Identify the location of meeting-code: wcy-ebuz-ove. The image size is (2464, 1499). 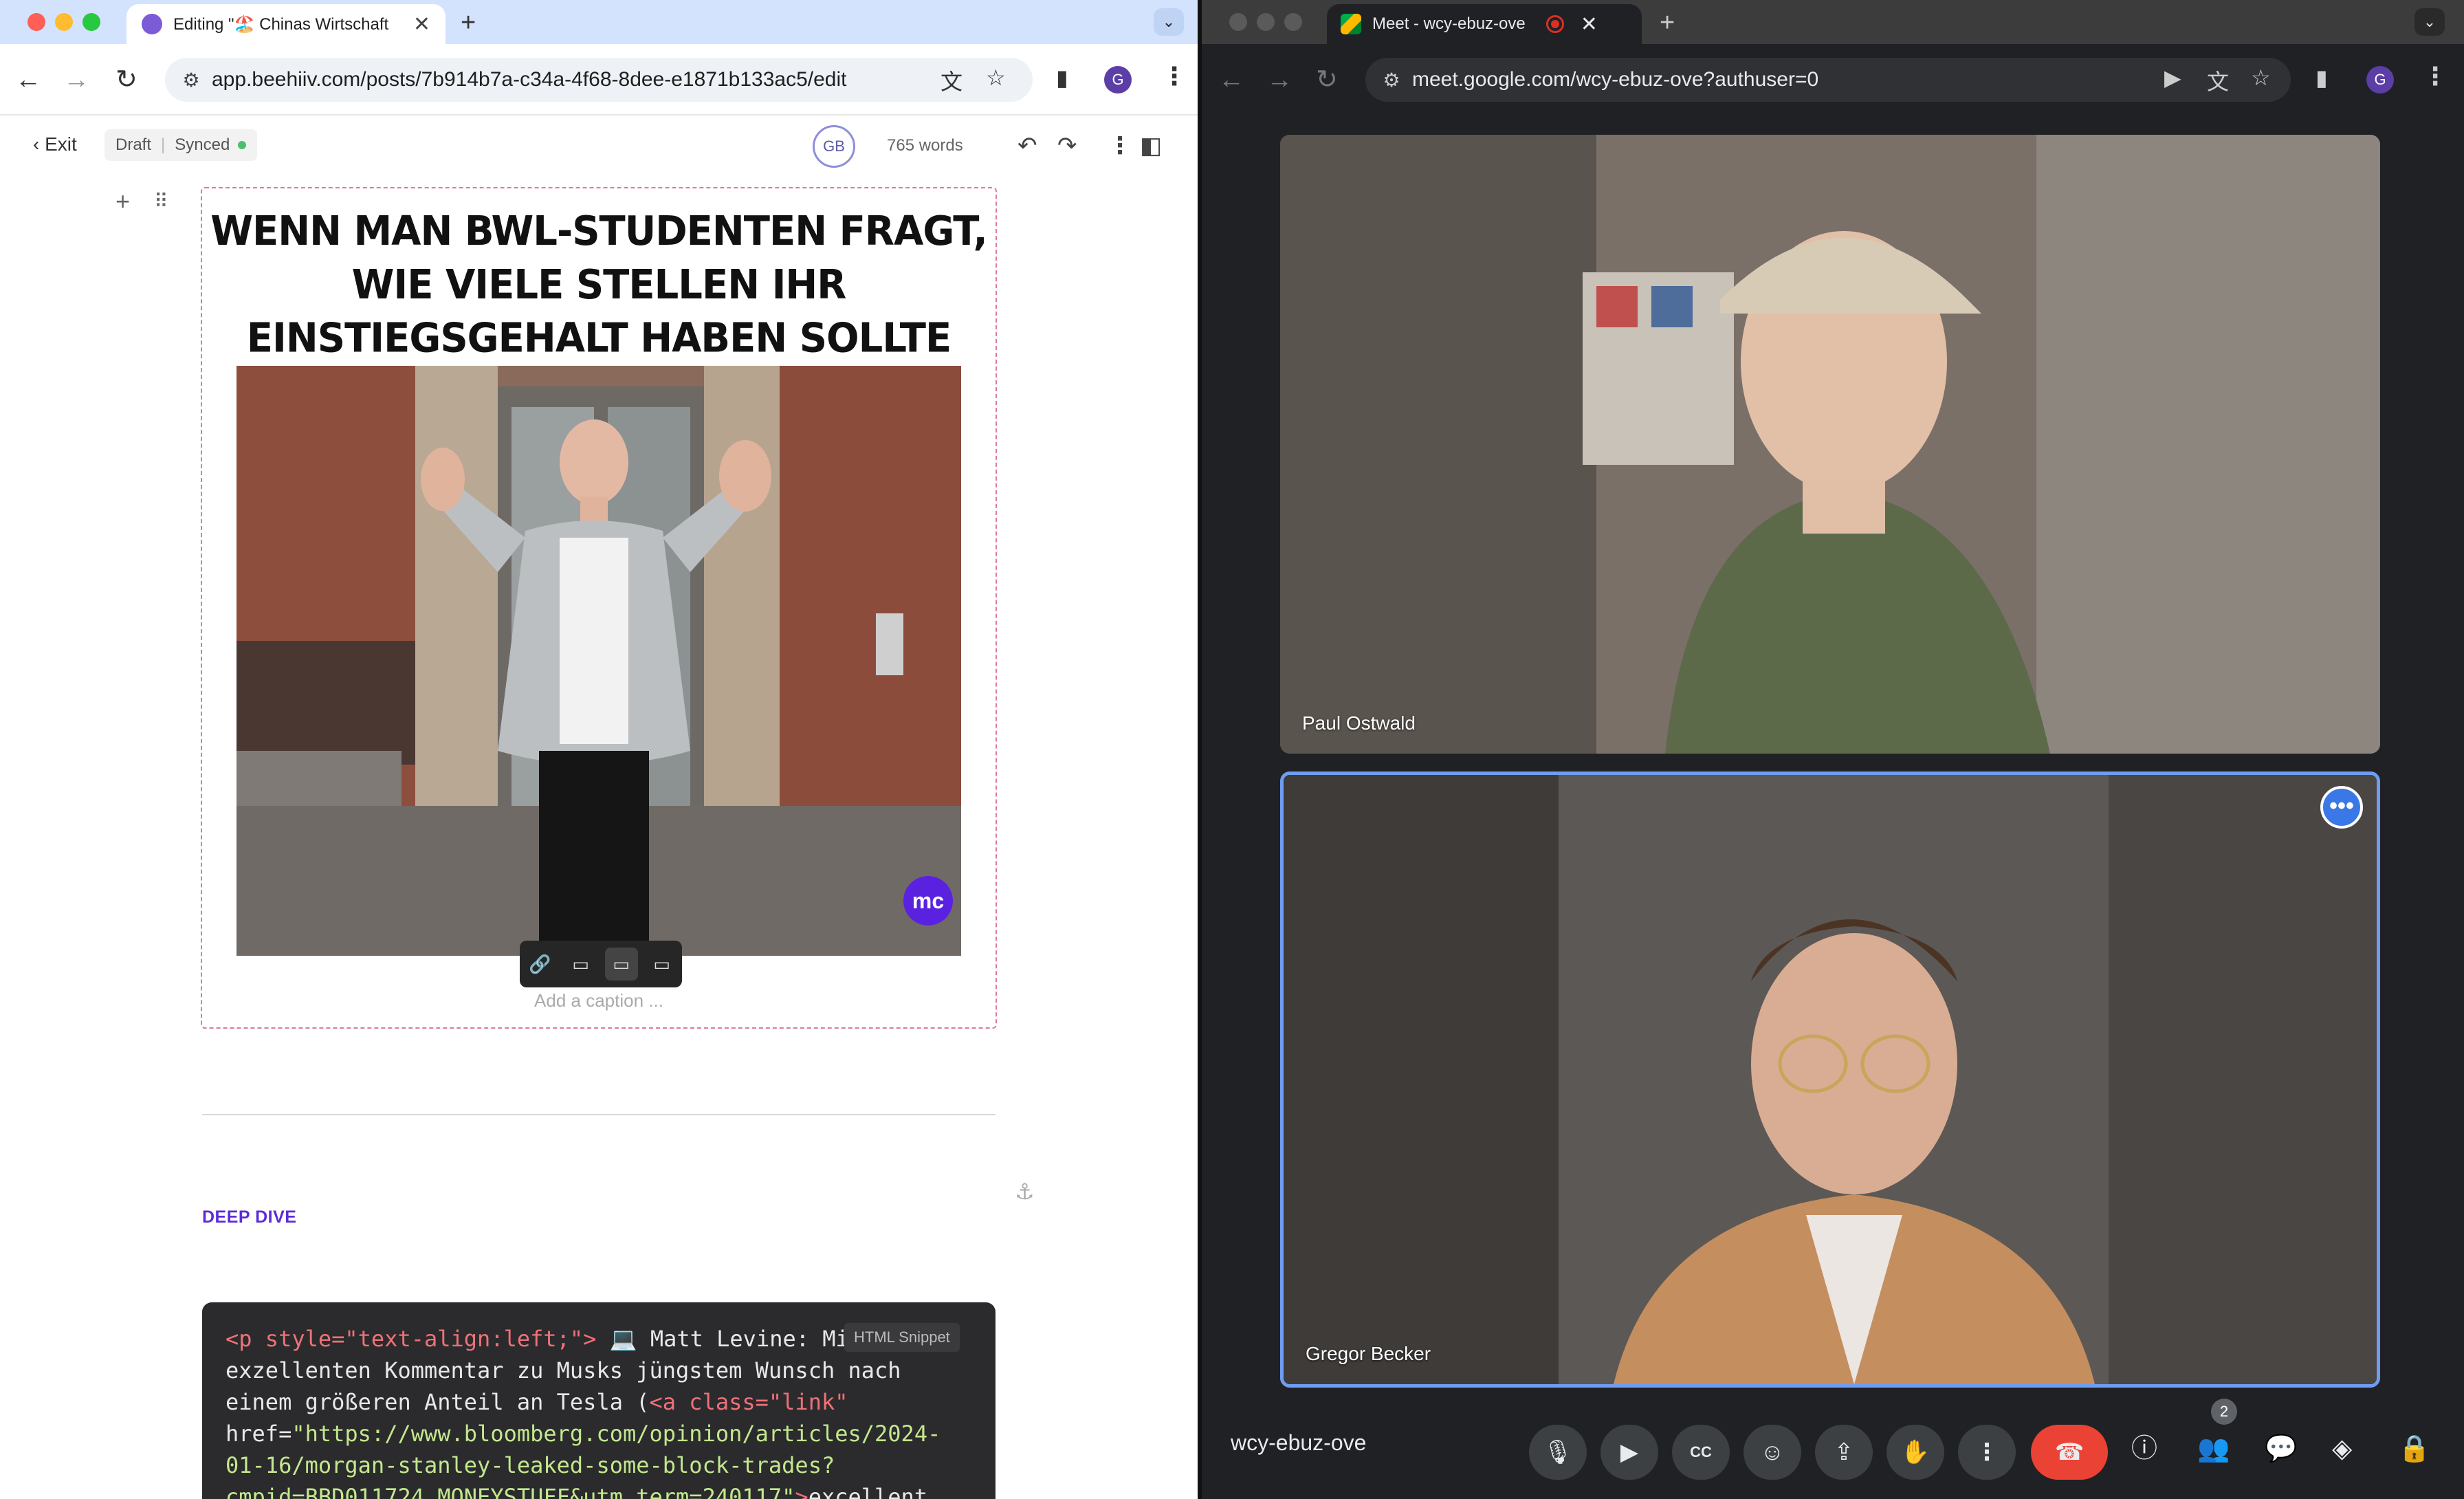
(1299, 1442).